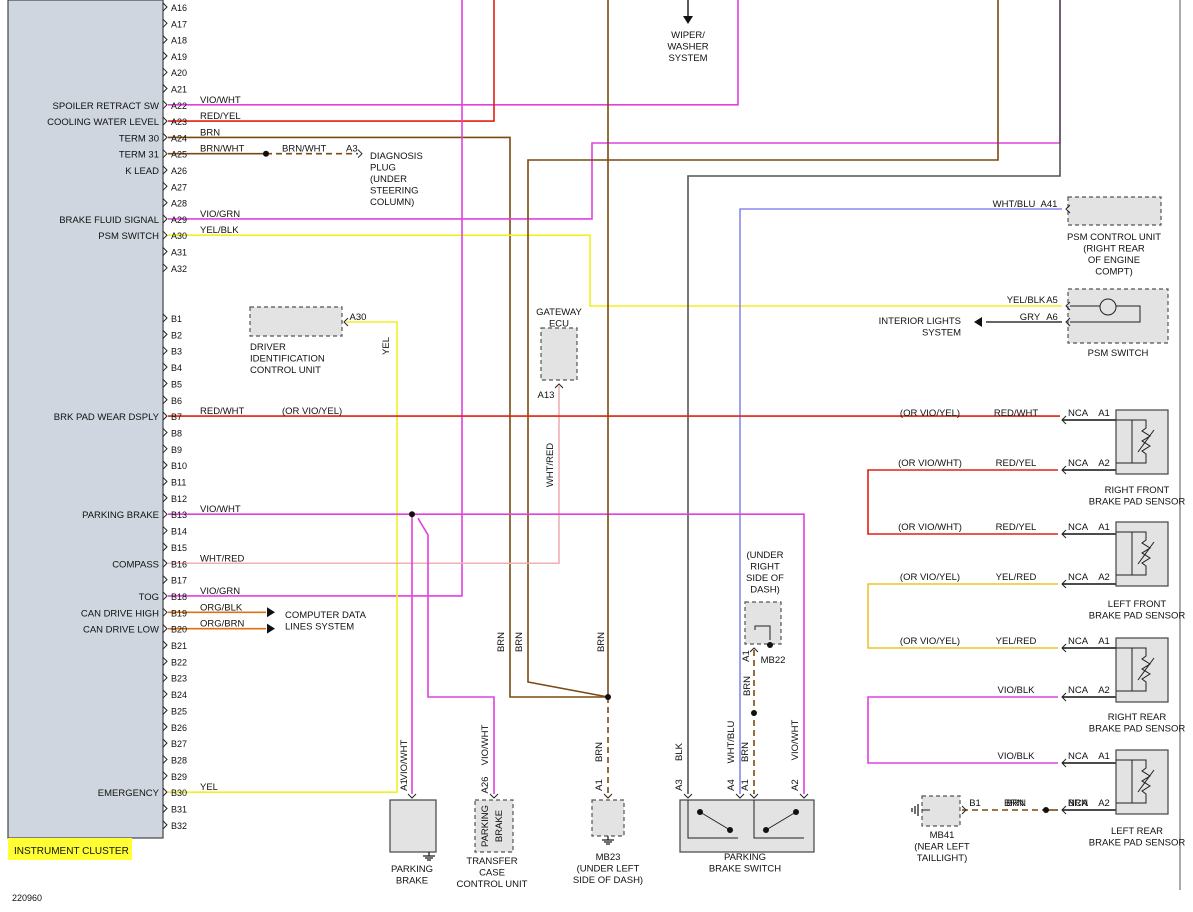 This screenshot has height=912, width=1193. What do you see at coordinates (1078, 413) in the screenshot?
I see `rf-a1-nca: NCA` at bounding box center [1078, 413].